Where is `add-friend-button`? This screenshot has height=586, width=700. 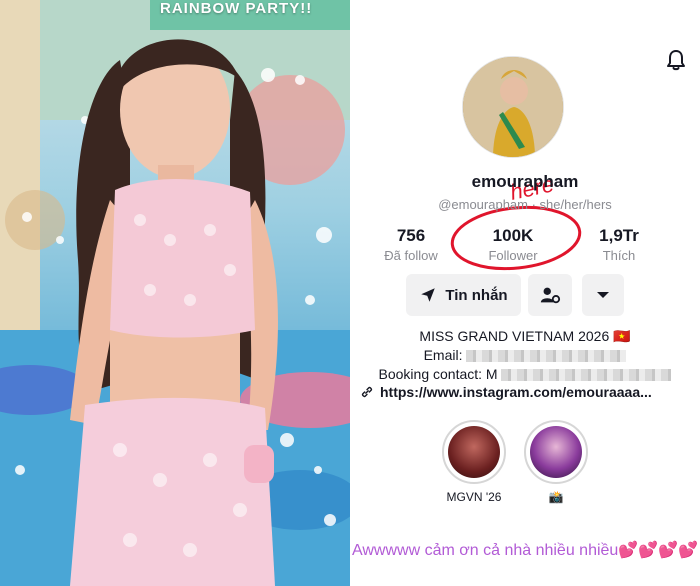
add-friend-button is located at coordinates (550, 295).